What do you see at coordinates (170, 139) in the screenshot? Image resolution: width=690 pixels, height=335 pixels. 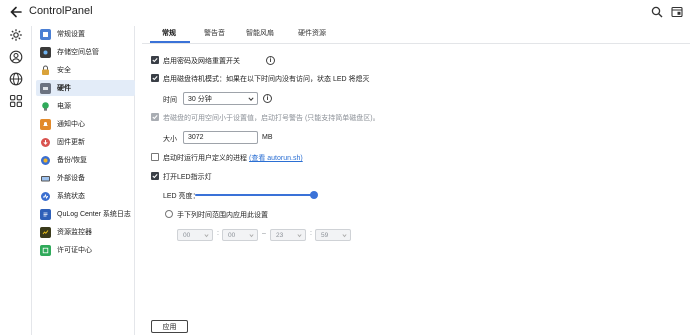 I see `size-label: 大小` at bounding box center [170, 139].